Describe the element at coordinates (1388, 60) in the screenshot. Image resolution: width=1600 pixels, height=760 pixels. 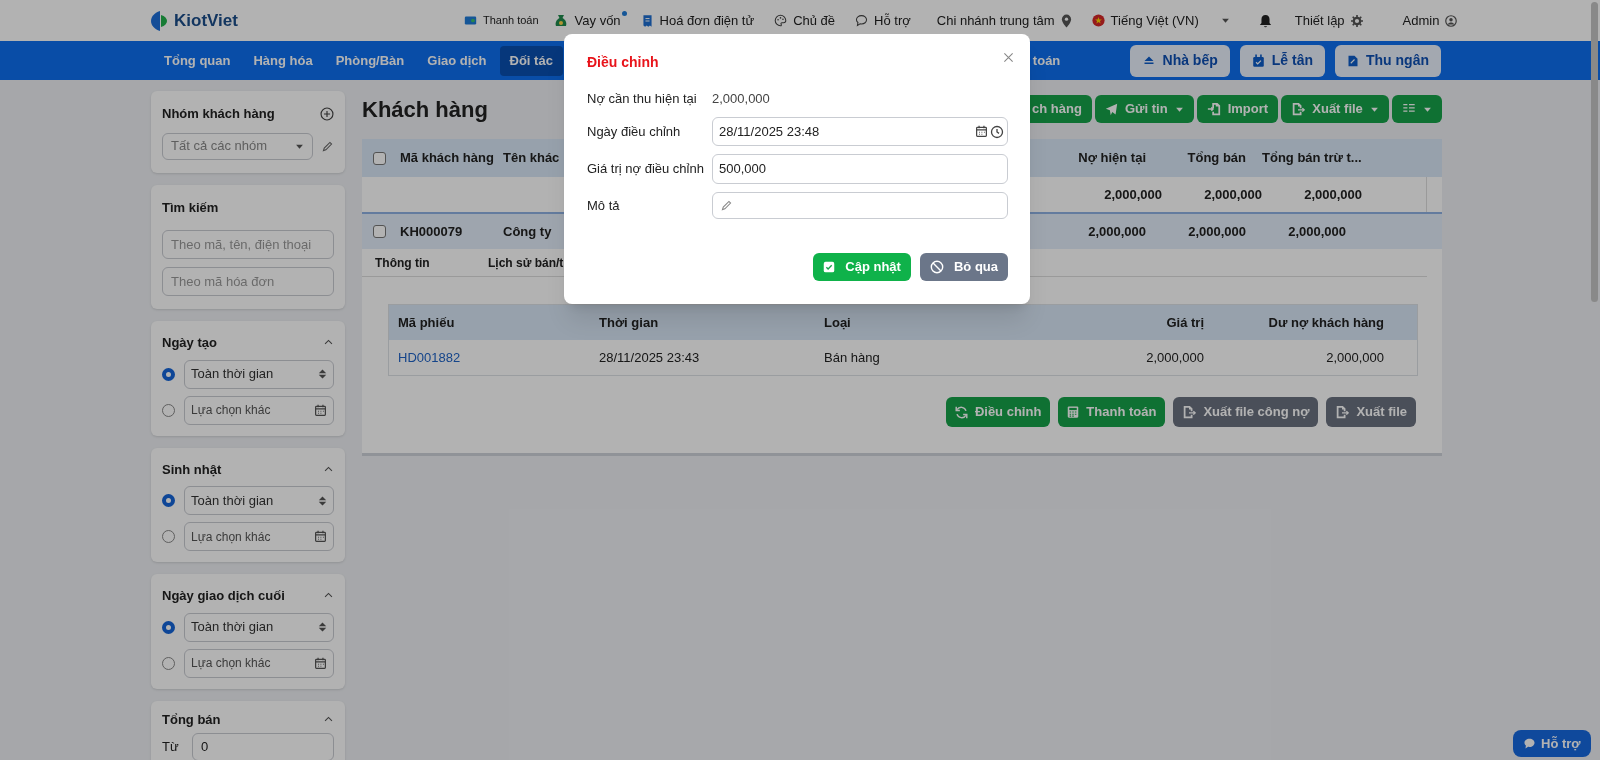
I see `header-button: Thu ngân` at that location.